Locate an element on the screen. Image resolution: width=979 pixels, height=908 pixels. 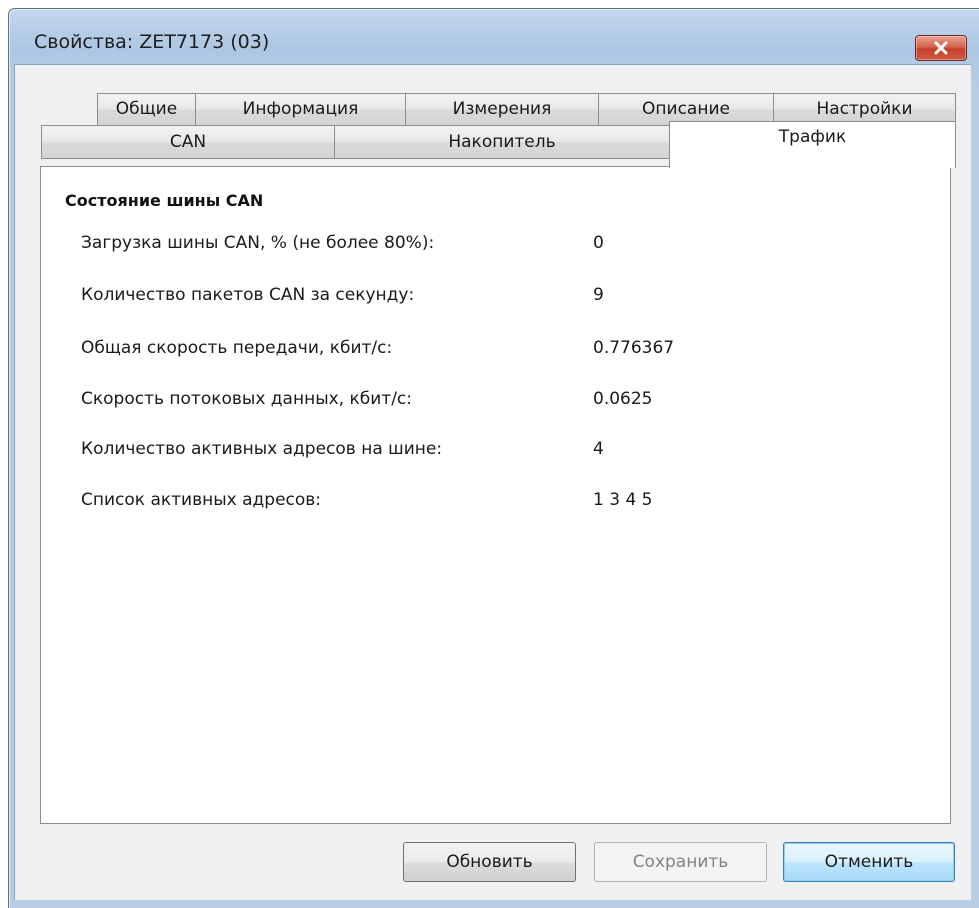
packets-per-second-value: 9 is located at coordinates (598, 295).